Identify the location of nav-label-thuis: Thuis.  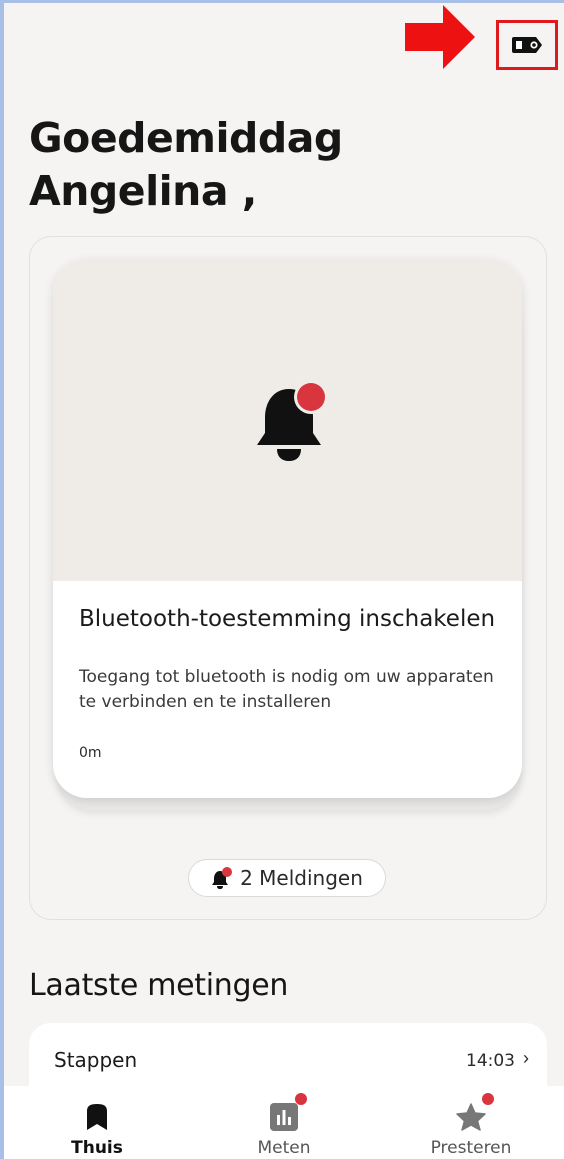
(97, 1148).